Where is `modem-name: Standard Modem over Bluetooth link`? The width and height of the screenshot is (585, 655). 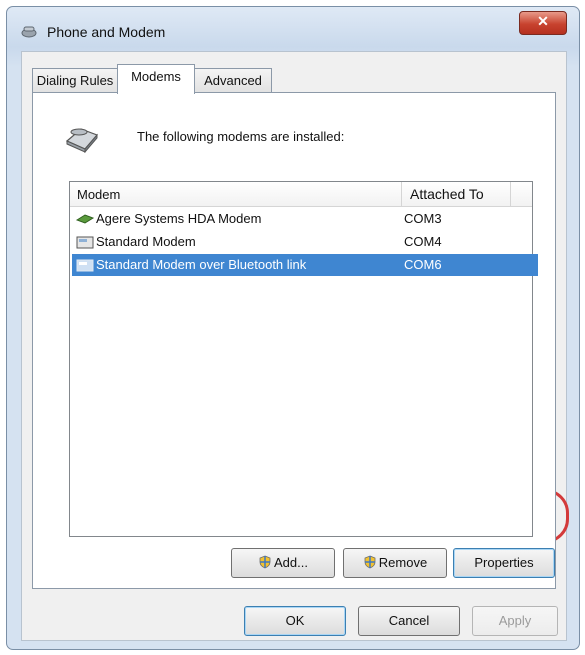
modem-name: Standard Modem over Bluetooth link is located at coordinates (201, 264).